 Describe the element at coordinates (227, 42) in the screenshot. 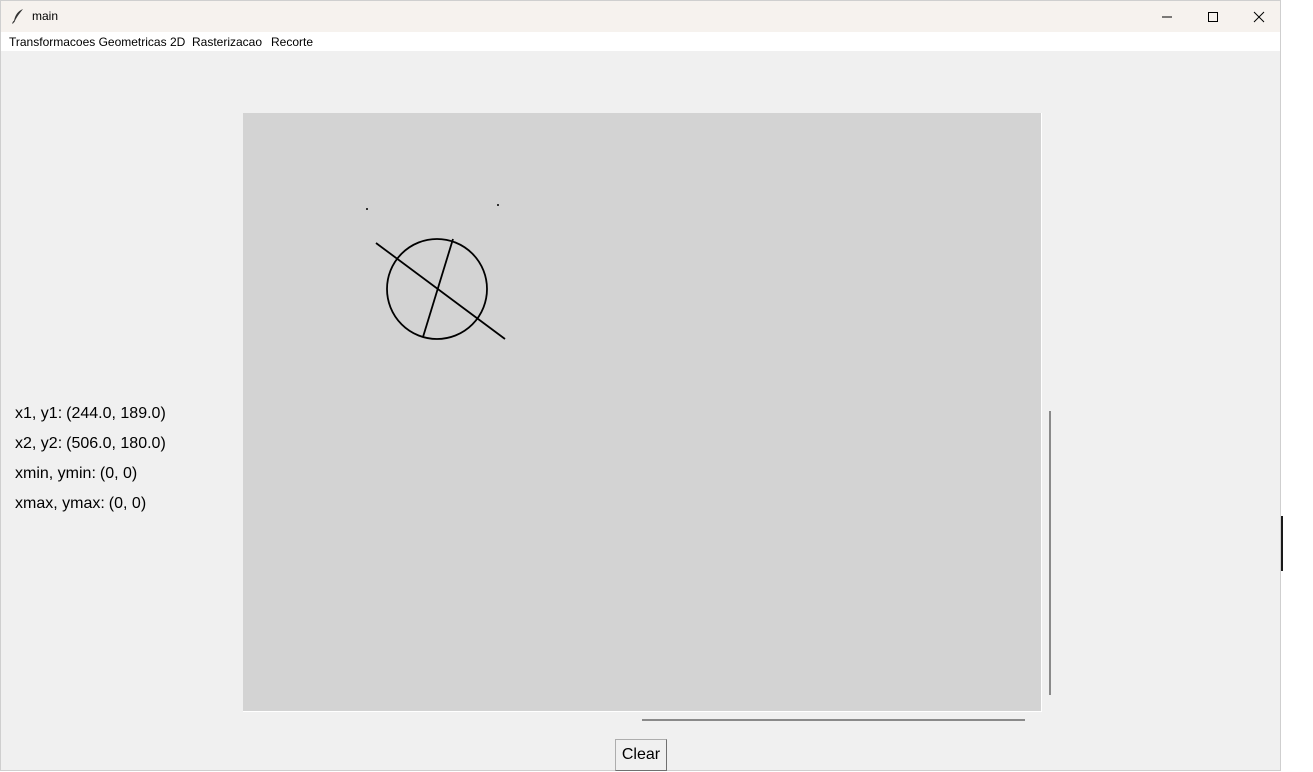

I see `menu-rasterizacao: Rasterizacao` at that location.